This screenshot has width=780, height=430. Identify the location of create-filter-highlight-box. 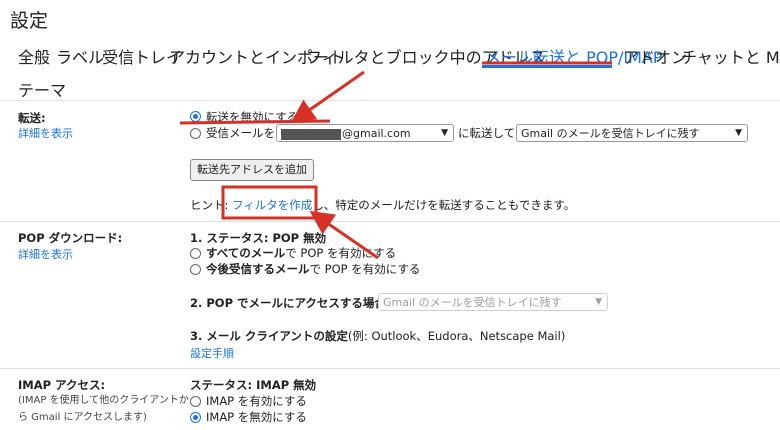
(269, 202).